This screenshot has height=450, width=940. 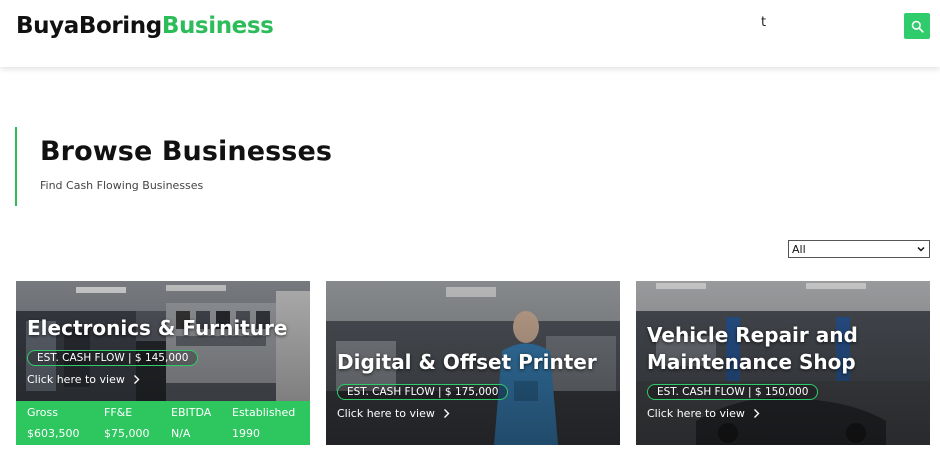 I want to click on logo-text-dark: BuyaBoring, so click(x=89, y=26).